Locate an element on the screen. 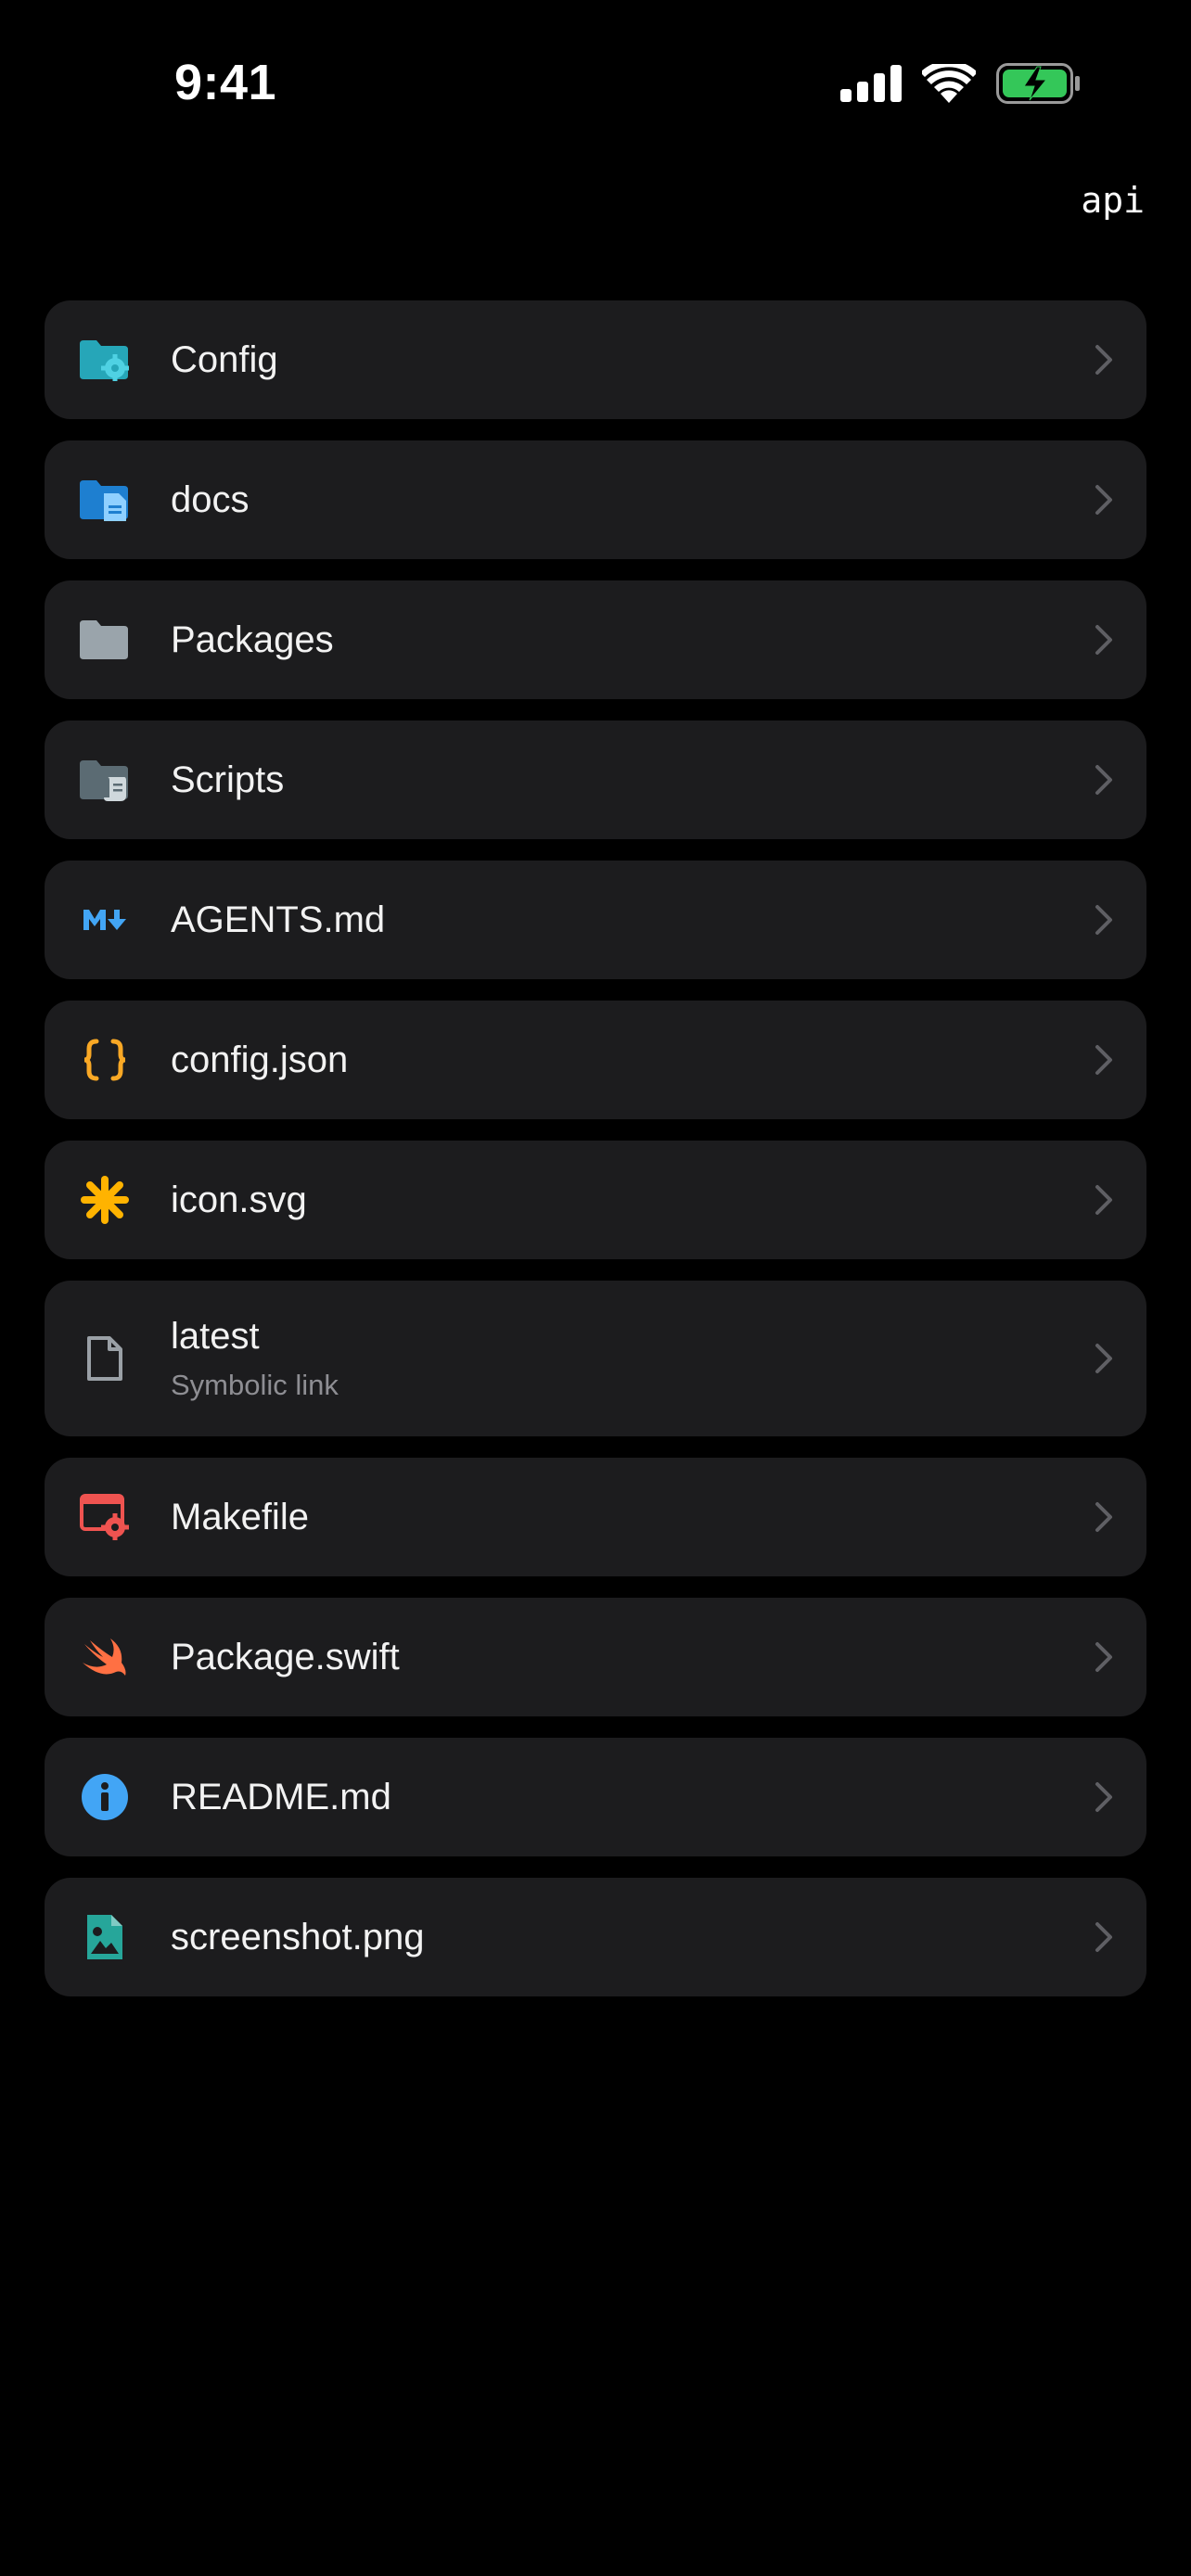  file-row-scripts: Scripts is located at coordinates (595, 780).